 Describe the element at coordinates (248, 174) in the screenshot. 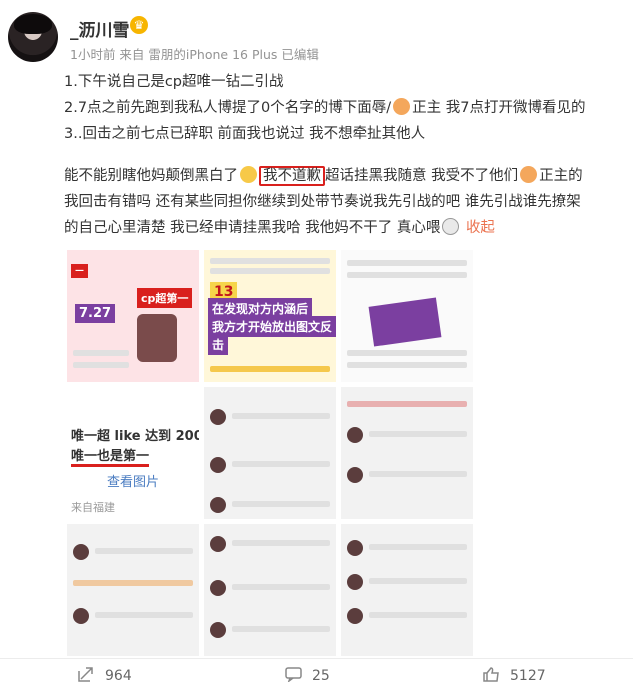

I see `face-emoji-icon` at that location.